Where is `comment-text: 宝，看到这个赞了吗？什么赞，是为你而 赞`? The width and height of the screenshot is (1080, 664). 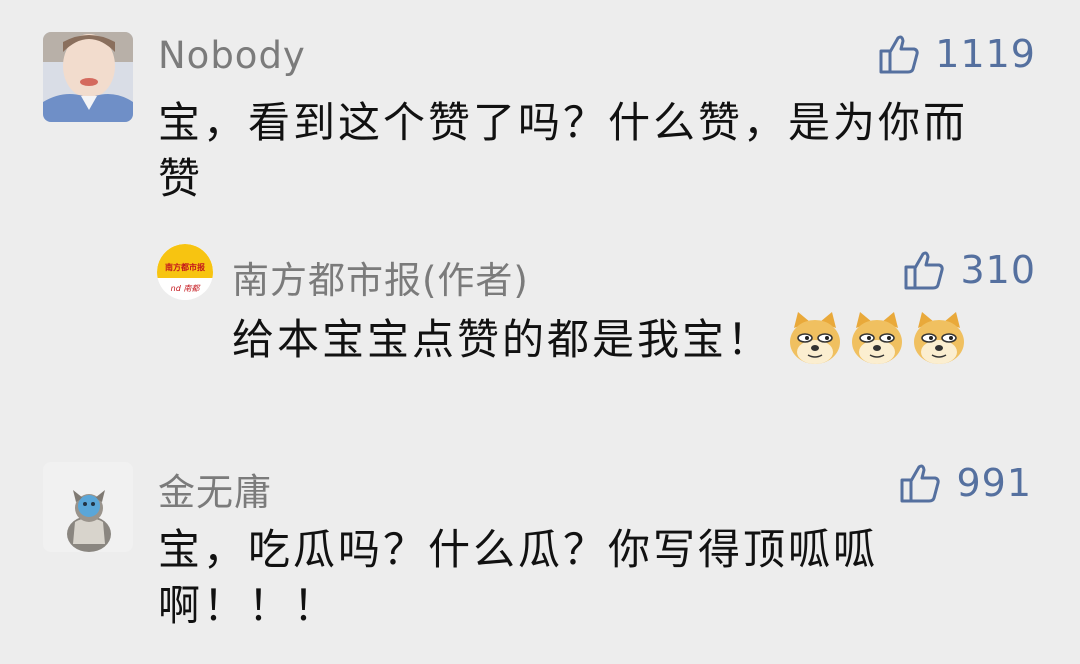
comment-text: 宝，看到这个赞了吗？什么赞，是为你而 赞 is located at coordinates (563, 151).